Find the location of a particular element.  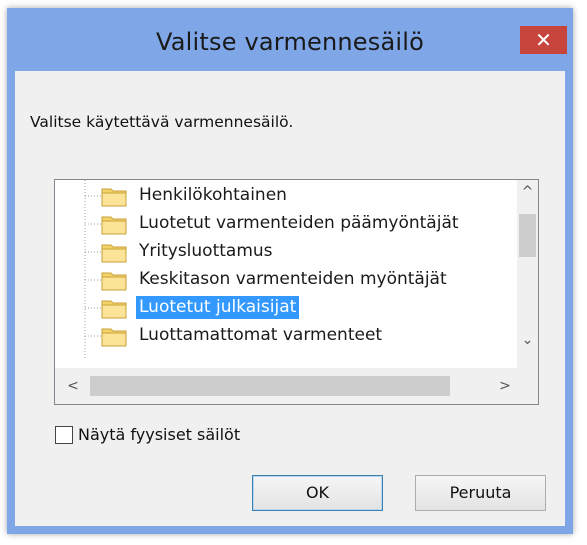

tree-item-label: Henkilökohtainen is located at coordinates (213, 195).